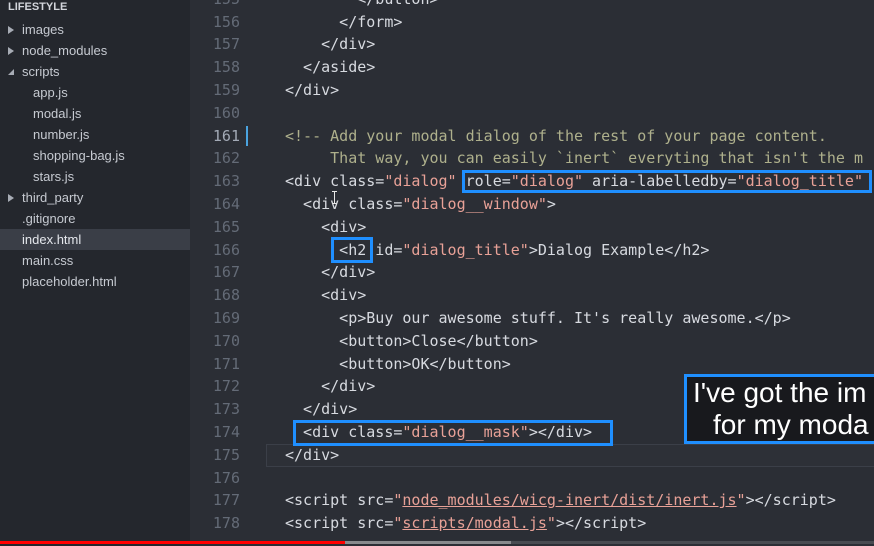 This screenshot has height=546, width=874. I want to click on code-text: </button>, so click(361, 5).